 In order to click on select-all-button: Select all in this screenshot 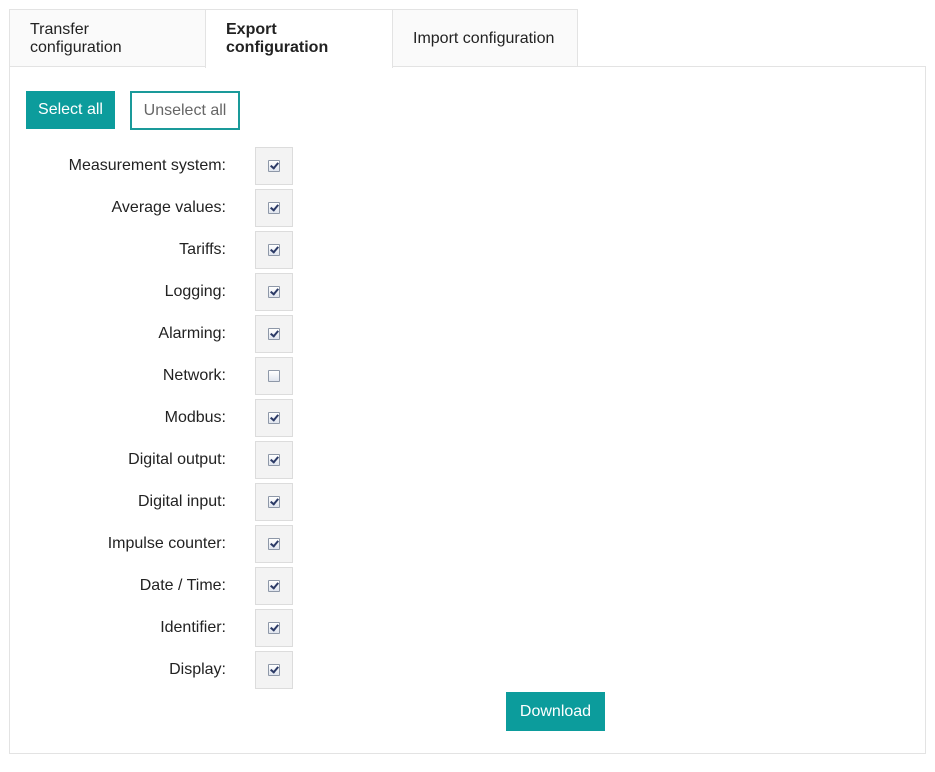, I will do `click(70, 110)`.